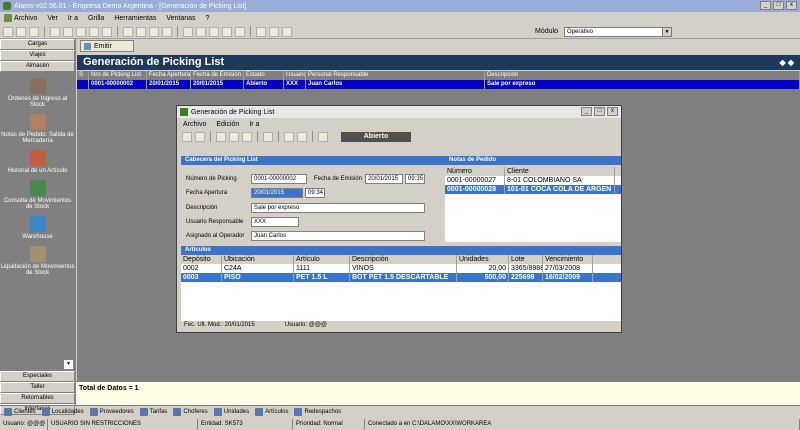  What do you see at coordinates (221, 136) in the screenshot?
I see `dialog-print-icon` at bounding box center [221, 136].